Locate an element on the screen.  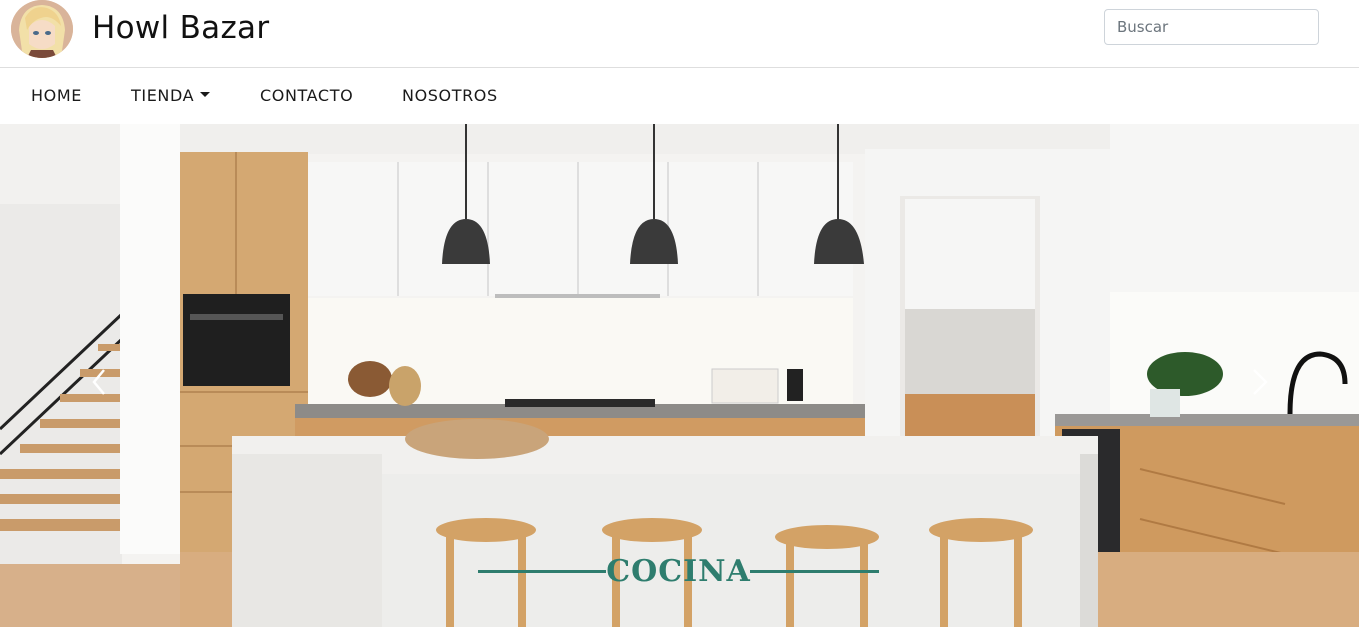
main-navbar: HOME TIENDA CONTACTO NOSOTROS is located at coordinates (679, 96).